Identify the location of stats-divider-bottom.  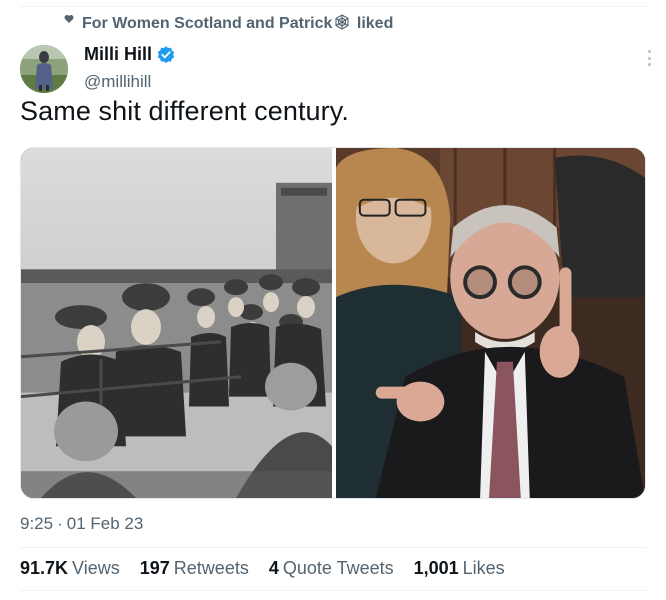
(333, 590).